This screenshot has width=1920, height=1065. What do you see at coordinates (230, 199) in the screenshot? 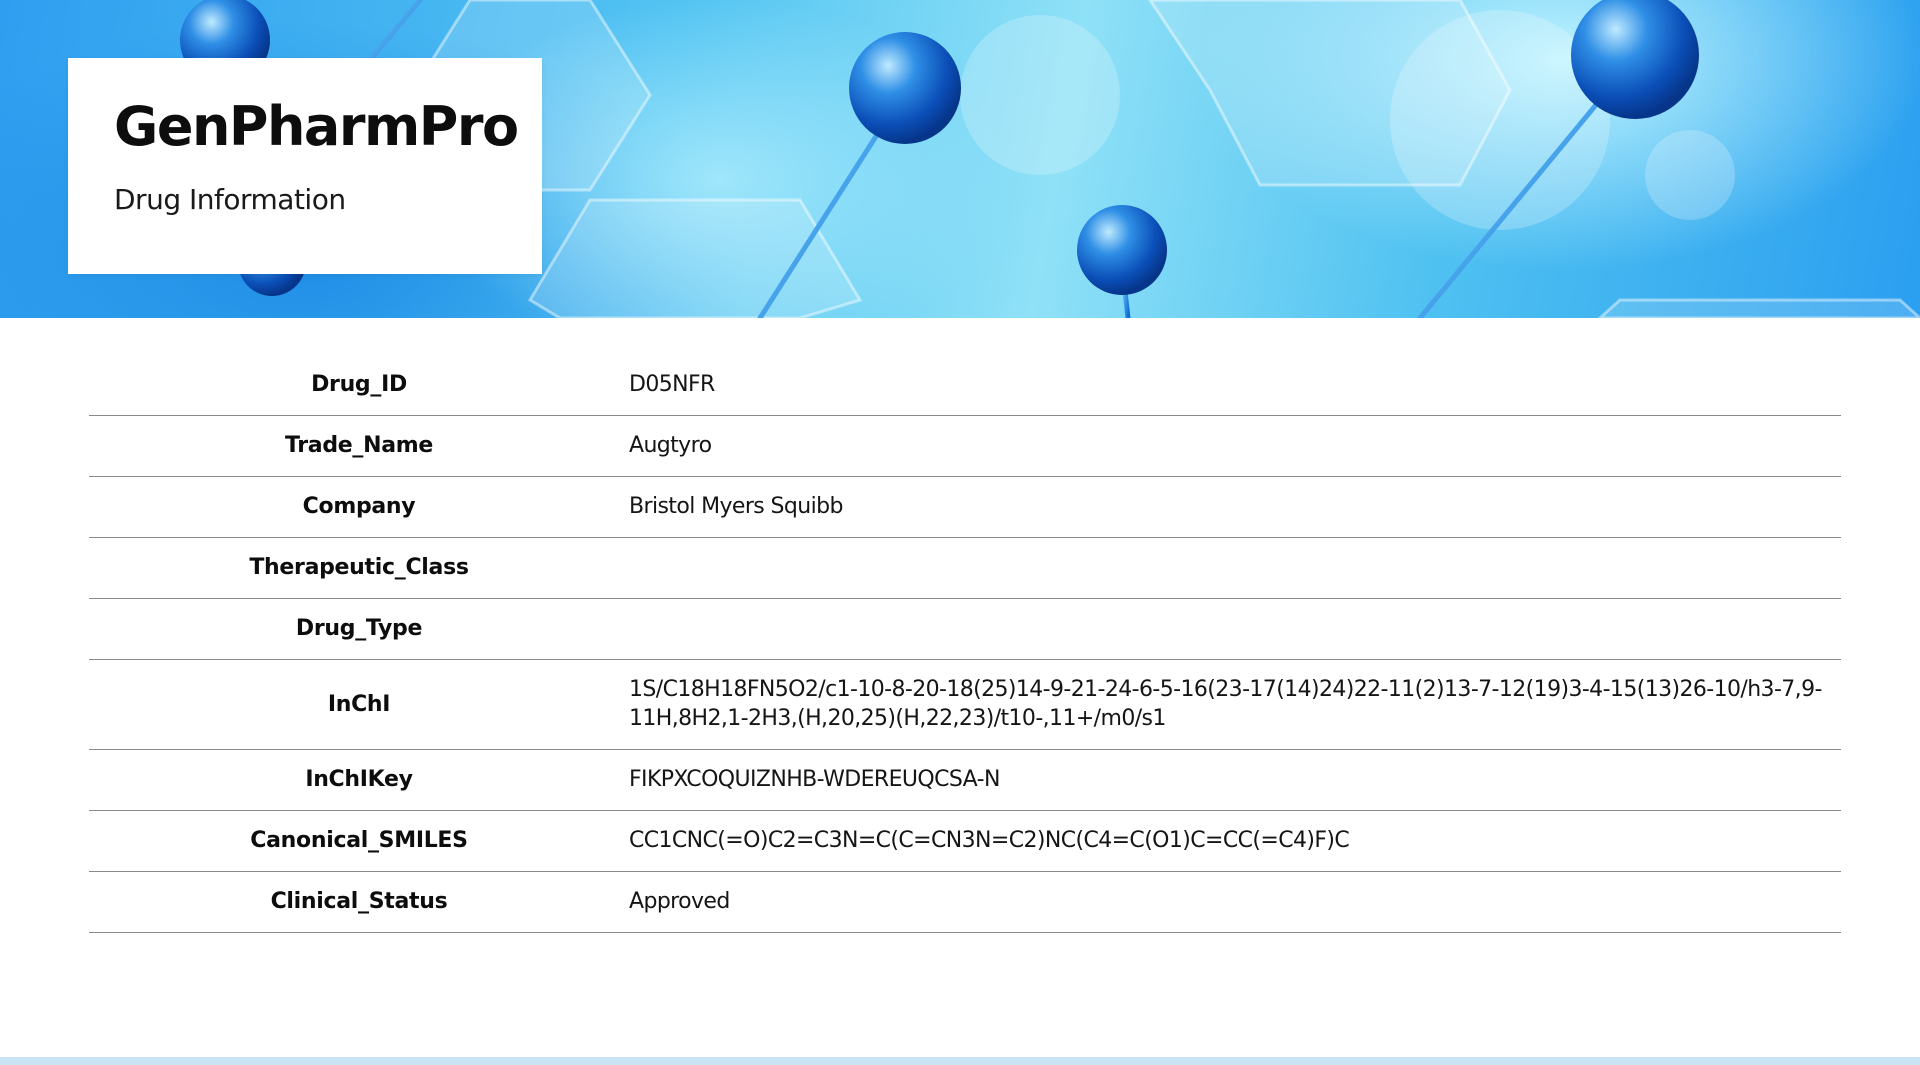
I see `app-subtitle: Drug Information` at bounding box center [230, 199].